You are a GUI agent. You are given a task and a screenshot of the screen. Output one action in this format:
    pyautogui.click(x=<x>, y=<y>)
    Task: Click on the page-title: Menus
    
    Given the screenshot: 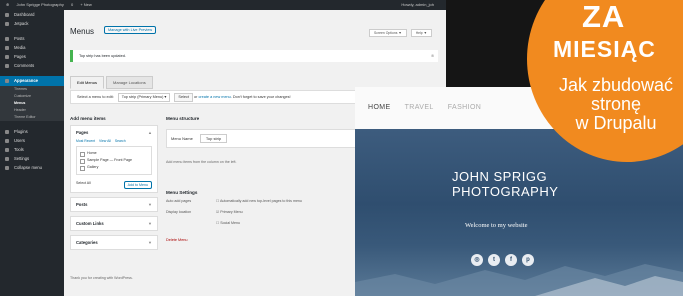 What is the action you would take?
    pyautogui.click(x=82, y=31)
    